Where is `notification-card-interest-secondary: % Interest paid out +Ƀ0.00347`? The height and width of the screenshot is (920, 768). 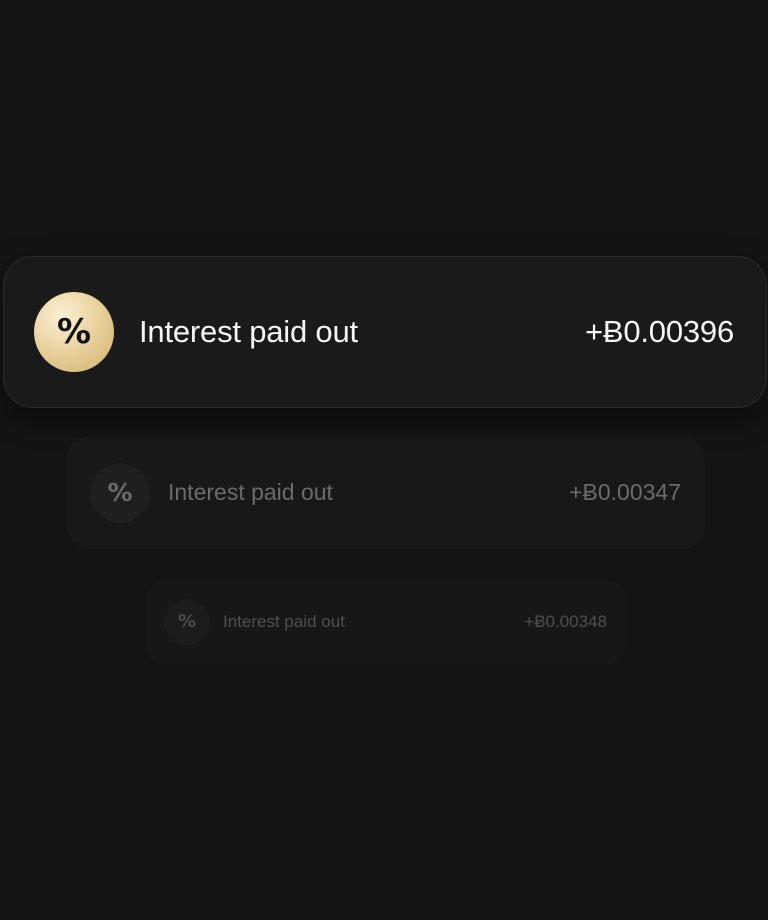 notification-card-interest-secondary: % Interest paid out +Ƀ0.00347 is located at coordinates (386, 492).